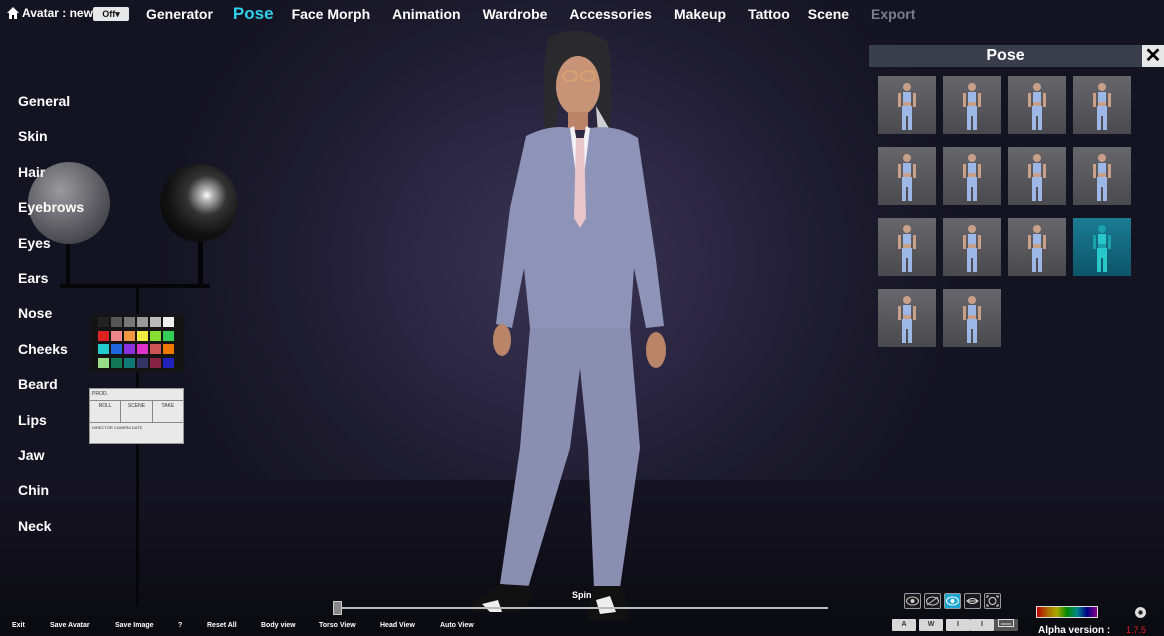 The image size is (1164, 636). Describe the element at coordinates (137, 411) in the screenshot. I see `slate-scene: SCENE` at that location.